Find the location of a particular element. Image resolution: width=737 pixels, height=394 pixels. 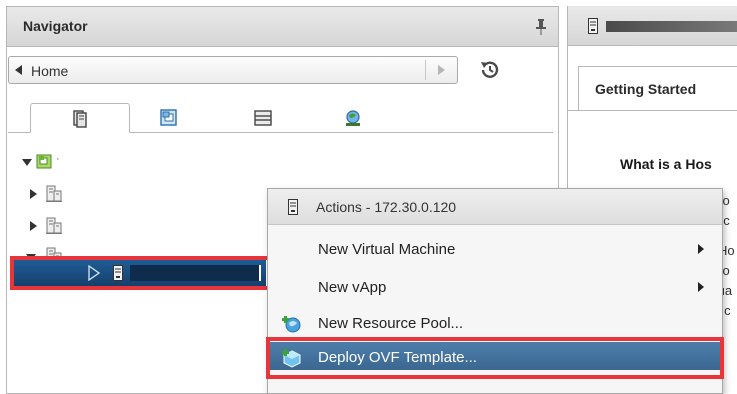

tab-hosts-and-clusters is located at coordinates (80, 118).